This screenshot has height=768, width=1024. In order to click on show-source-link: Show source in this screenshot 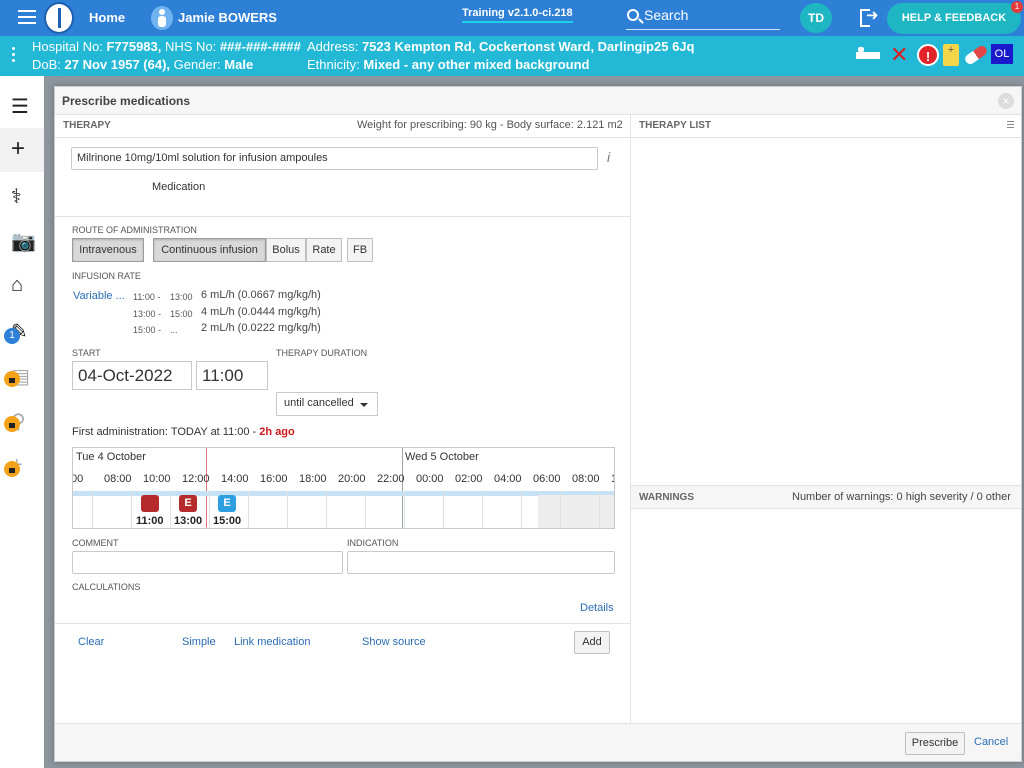, I will do `click(394, 642)`.